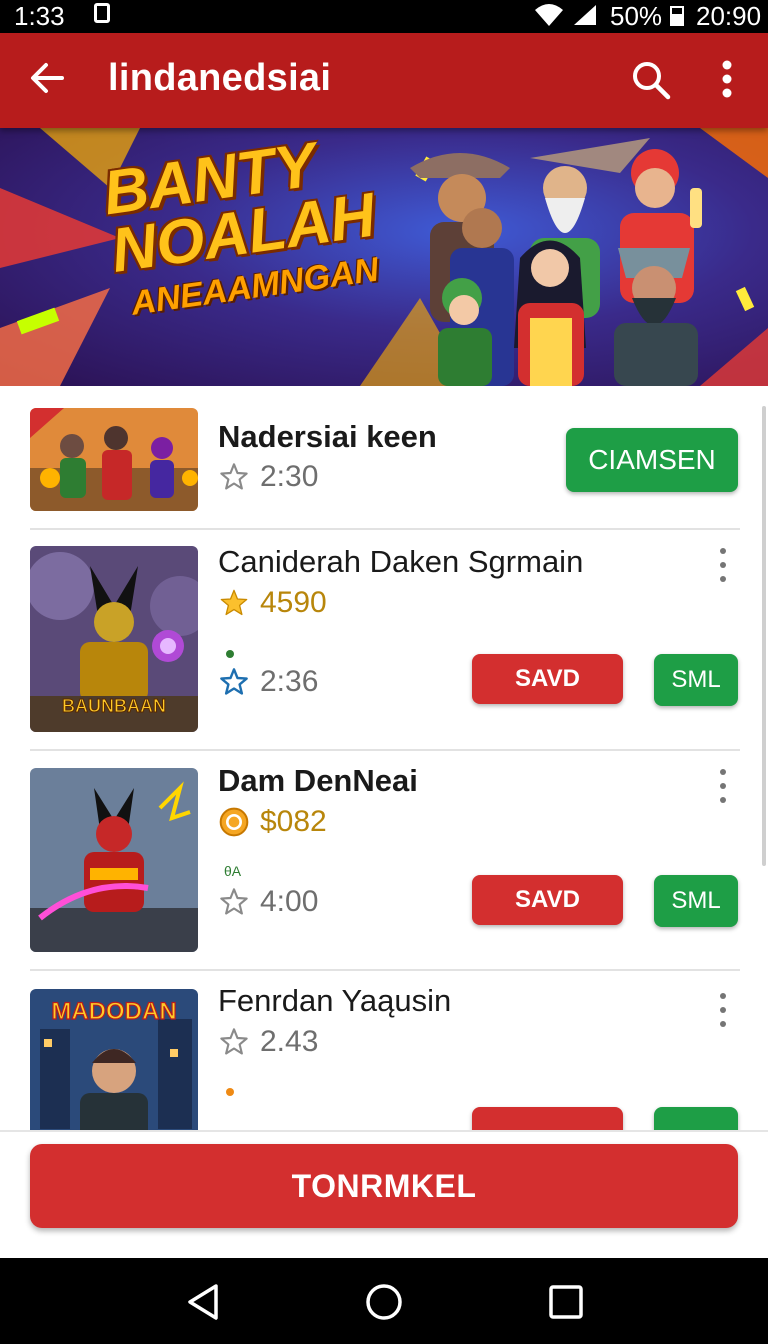 The image size is (768, 1344). I want to click on item-meta: 4:00, so click(268, 902).